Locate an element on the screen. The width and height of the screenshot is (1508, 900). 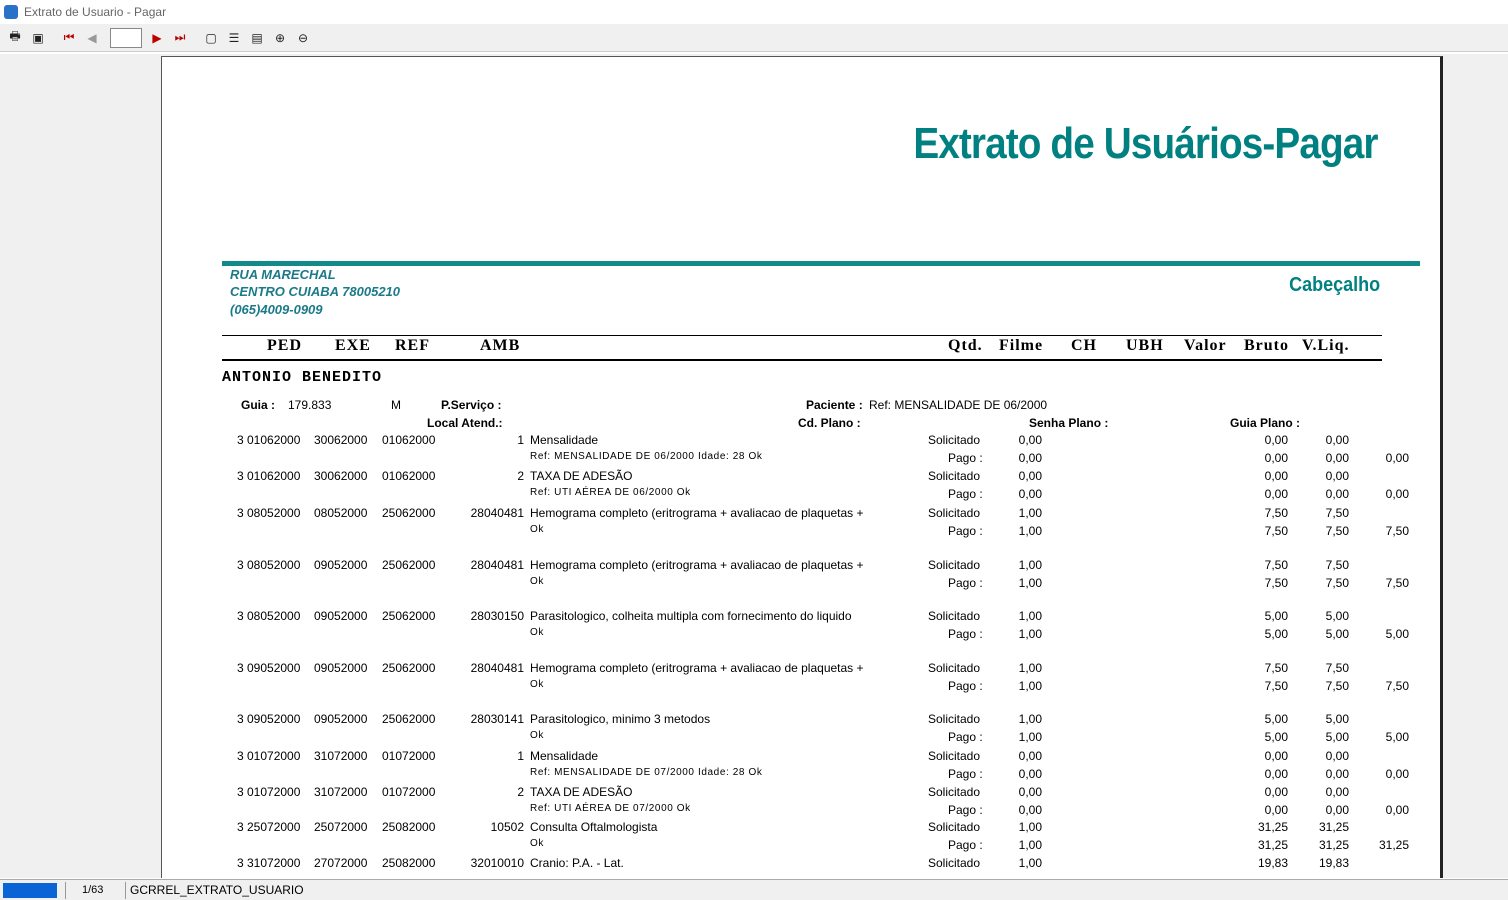
whole-page-icon: ▢ is located at coordinates (211, 38).